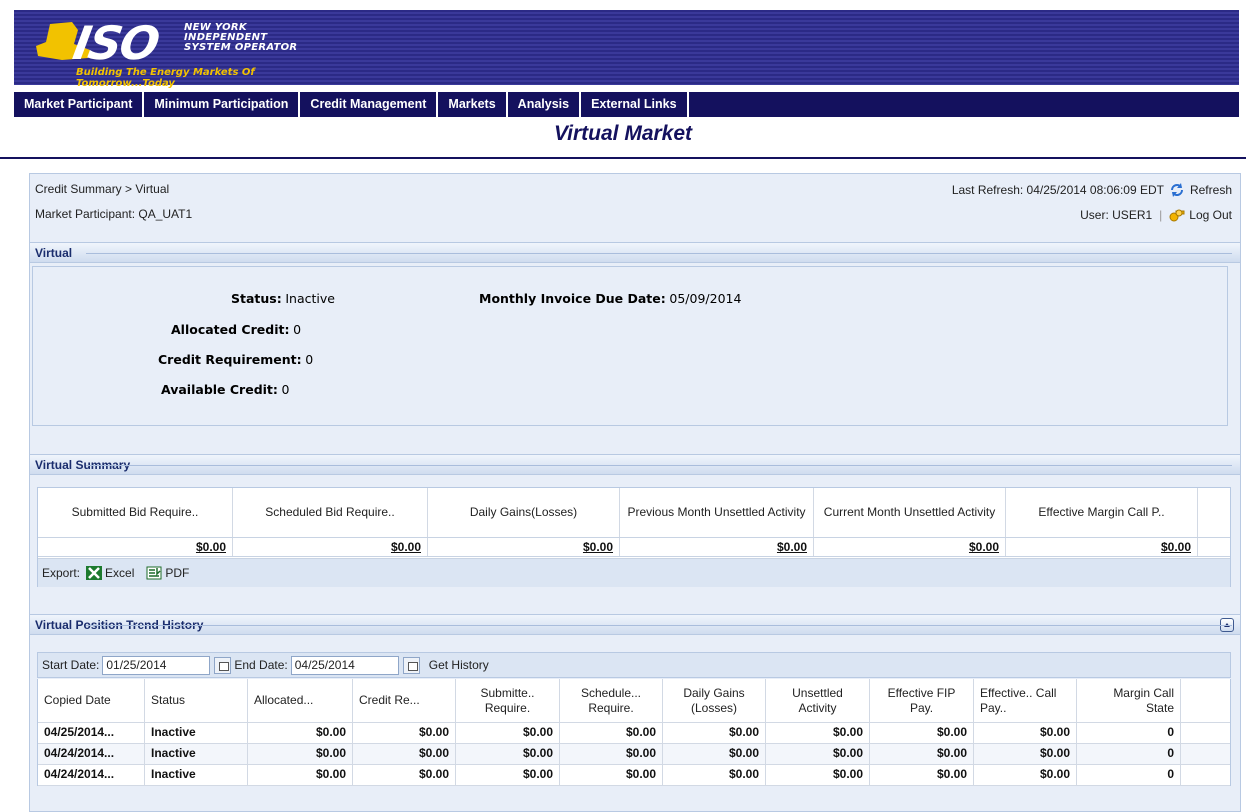  I want to click on nav-external-links: External Links, so click(635, 104).